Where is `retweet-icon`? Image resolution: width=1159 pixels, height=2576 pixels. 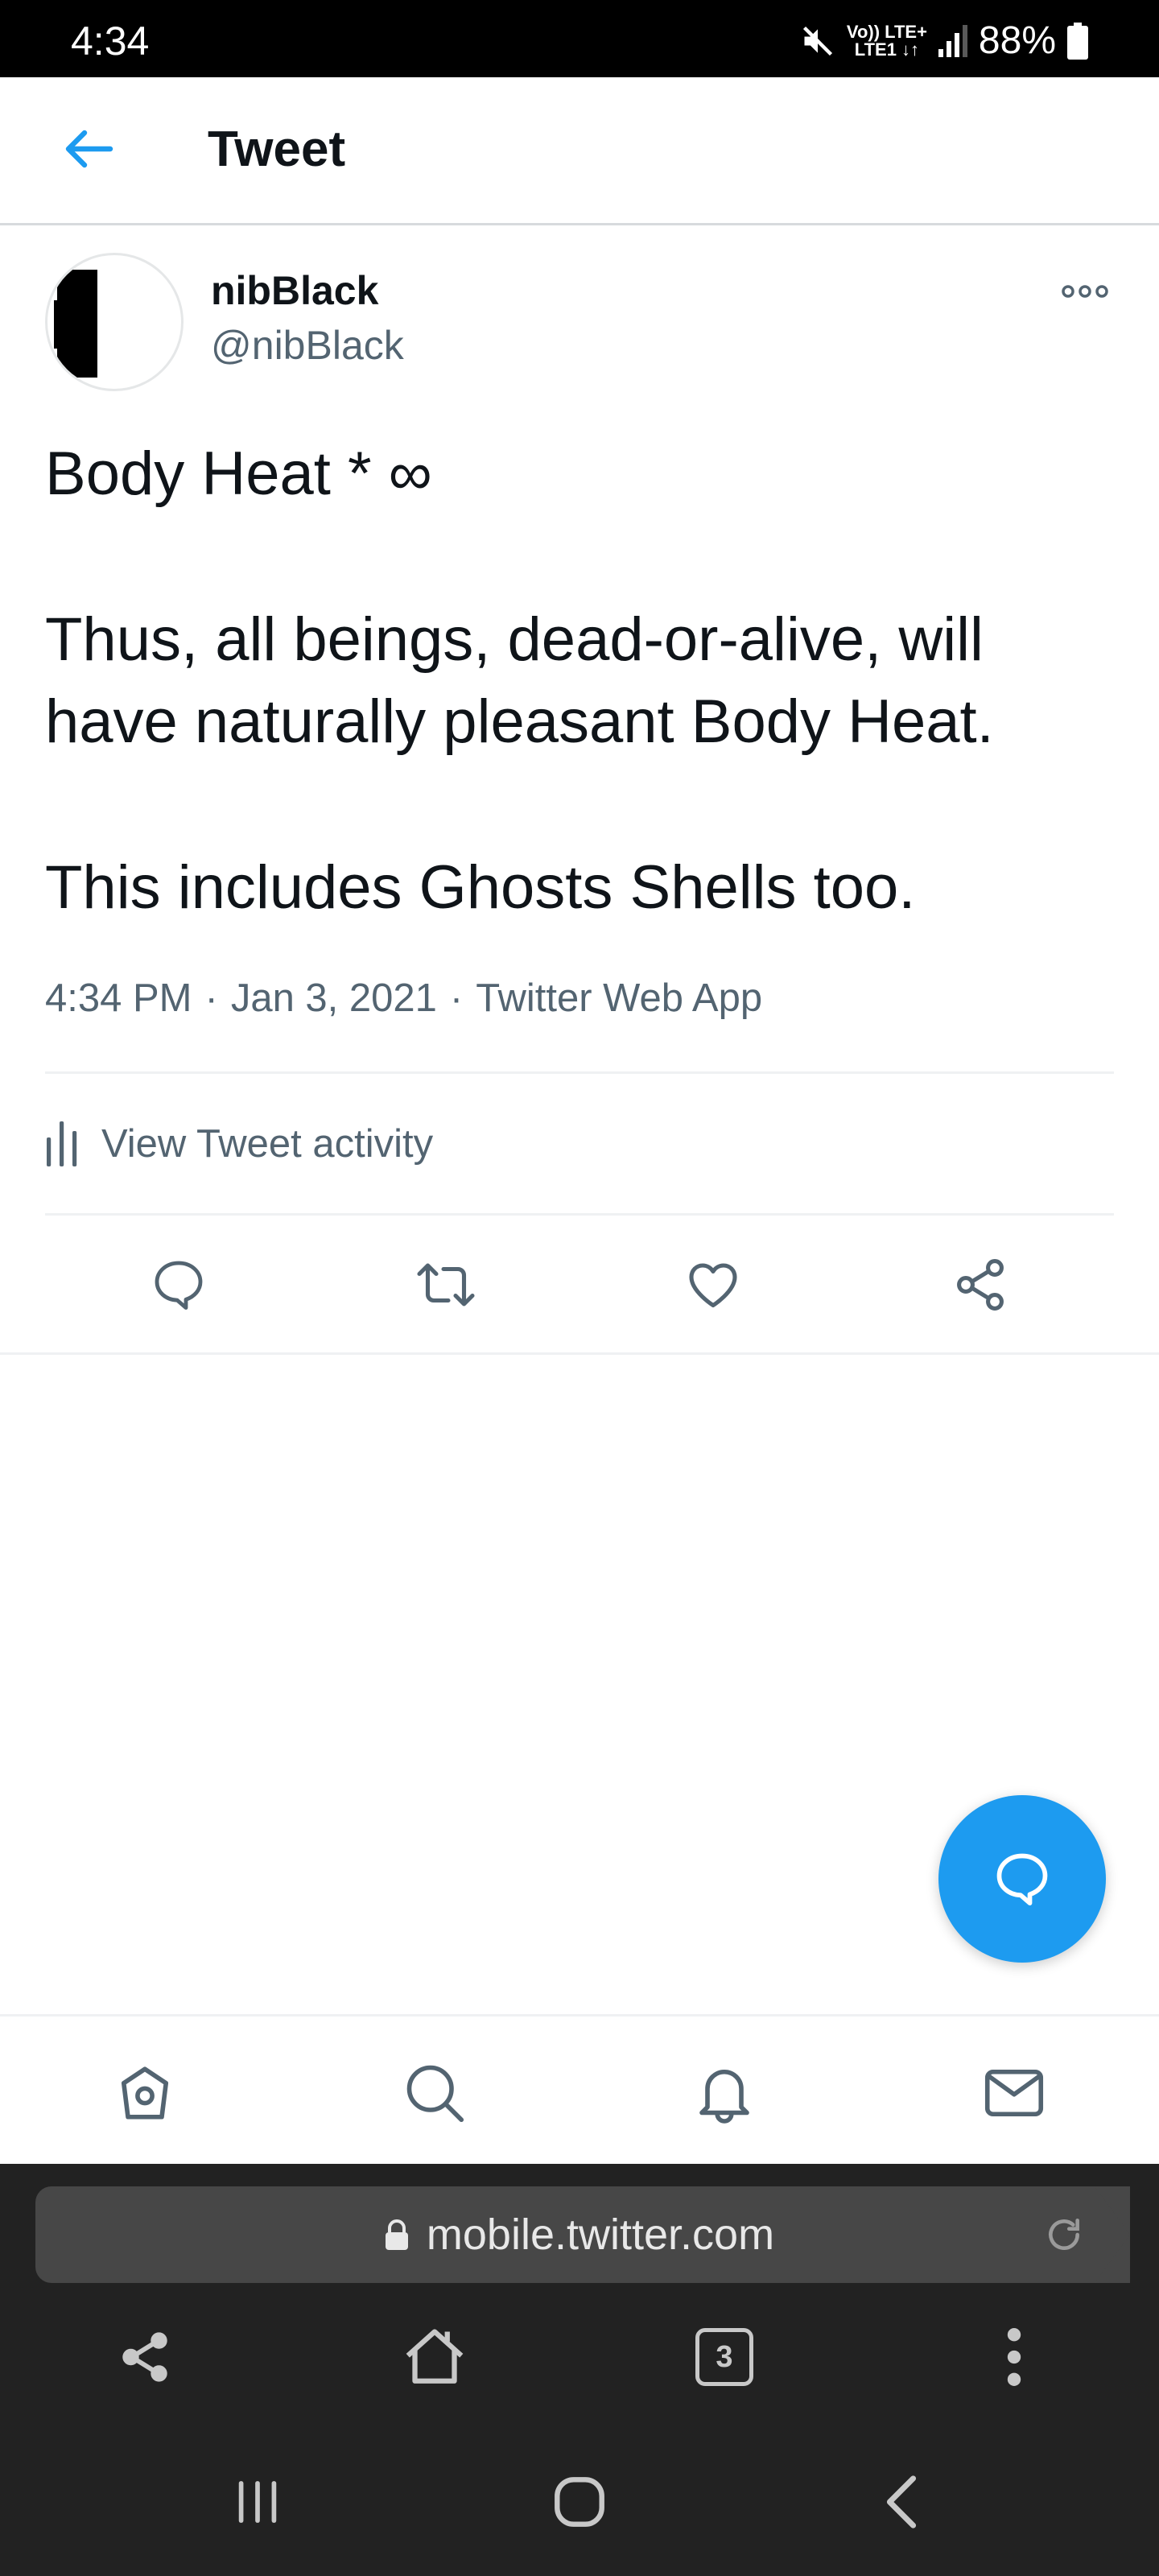 retweet-icon is located at coordinates (446, 1285).